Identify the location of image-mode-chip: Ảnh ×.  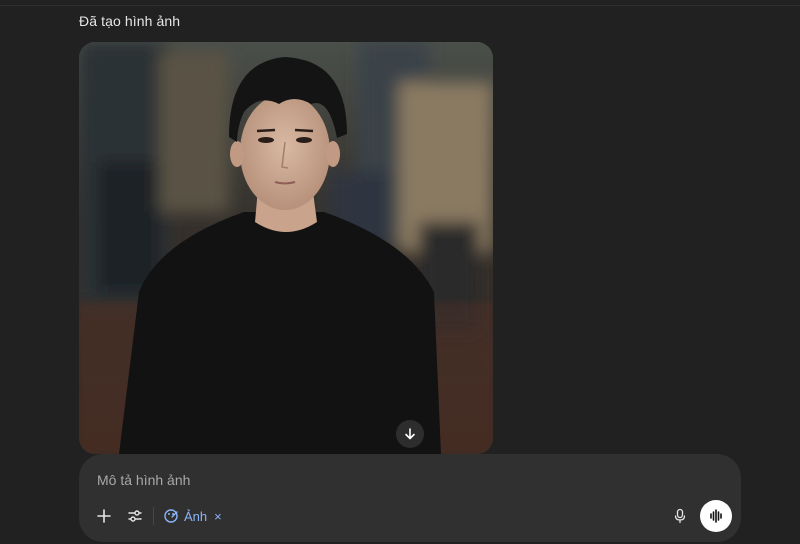
(192, 516).